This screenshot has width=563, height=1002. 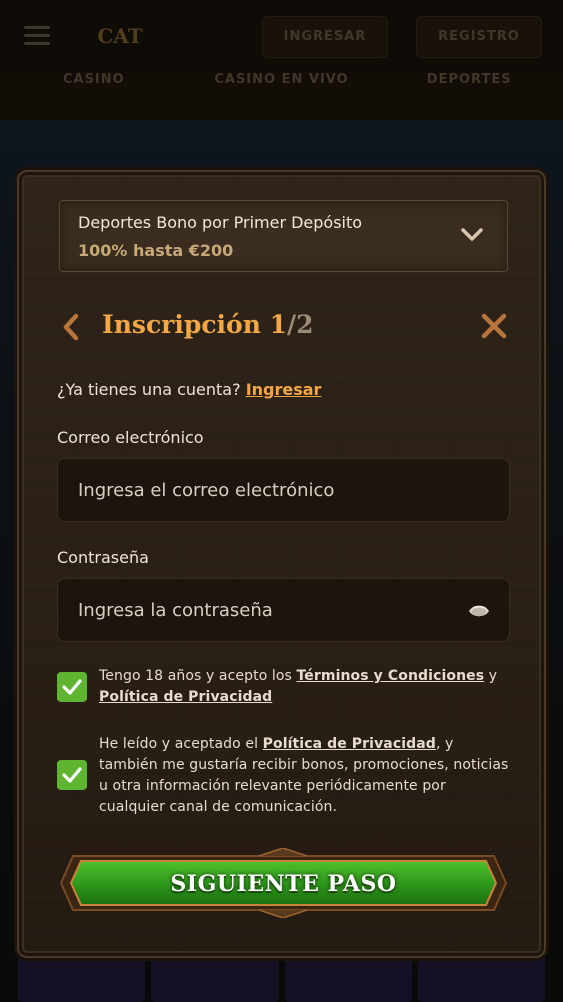 What do you see at coordinates (37, 36) in the screenshot?
I see `hamburger-menu-icon` at bounding box center [37, 36].